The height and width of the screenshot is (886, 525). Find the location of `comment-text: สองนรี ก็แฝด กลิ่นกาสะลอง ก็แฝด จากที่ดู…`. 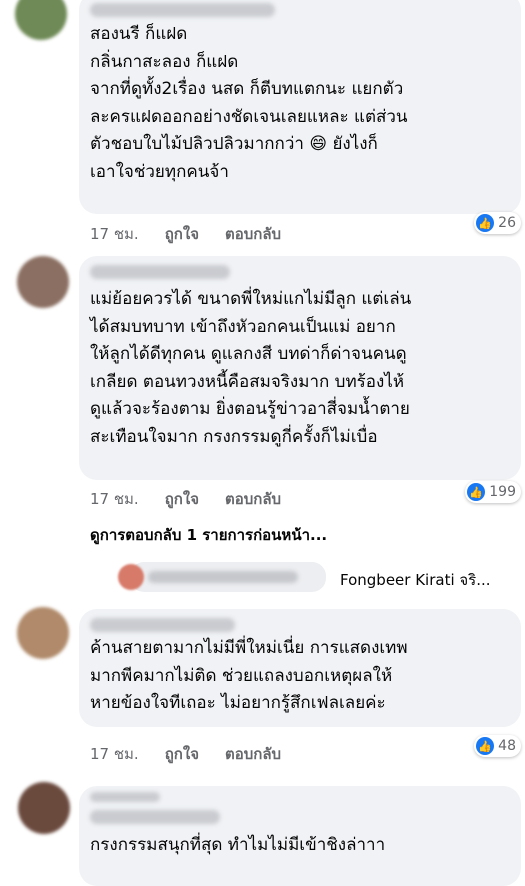

comment-text: สองนรี ก็แฝด กลิ่นกาสะลอง ก็แฝด จากที่ดู… is located at coordinates (249, 103).